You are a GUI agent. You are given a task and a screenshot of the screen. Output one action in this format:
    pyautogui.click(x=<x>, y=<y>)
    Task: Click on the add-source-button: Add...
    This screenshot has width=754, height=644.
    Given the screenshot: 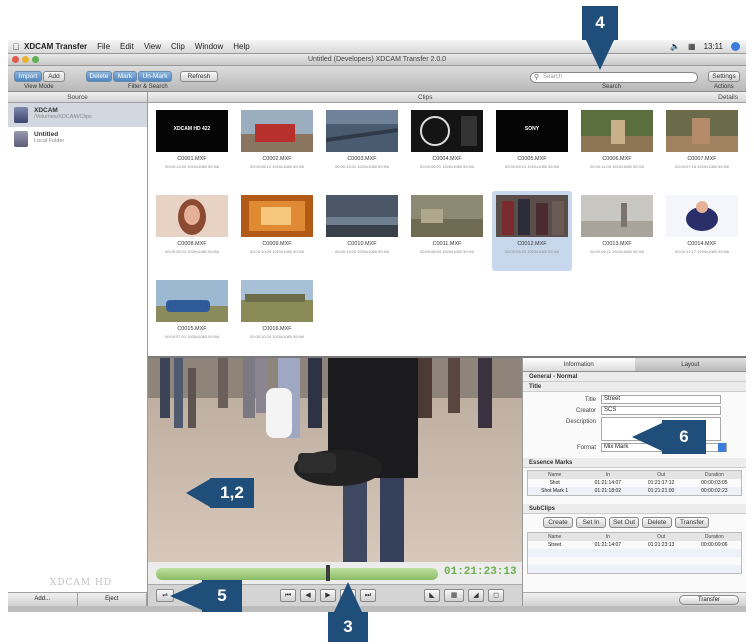 What is the action you would take?
    pyautogui.click(x=43, y=599)
    